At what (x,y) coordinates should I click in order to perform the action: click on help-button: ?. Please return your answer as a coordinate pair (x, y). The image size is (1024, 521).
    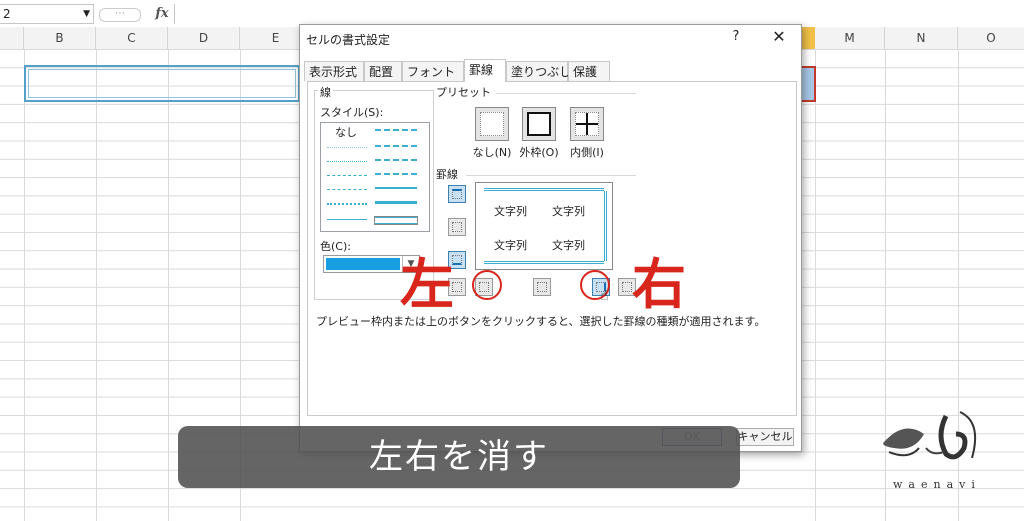
    Looking at the image, I should click on (736, 36).